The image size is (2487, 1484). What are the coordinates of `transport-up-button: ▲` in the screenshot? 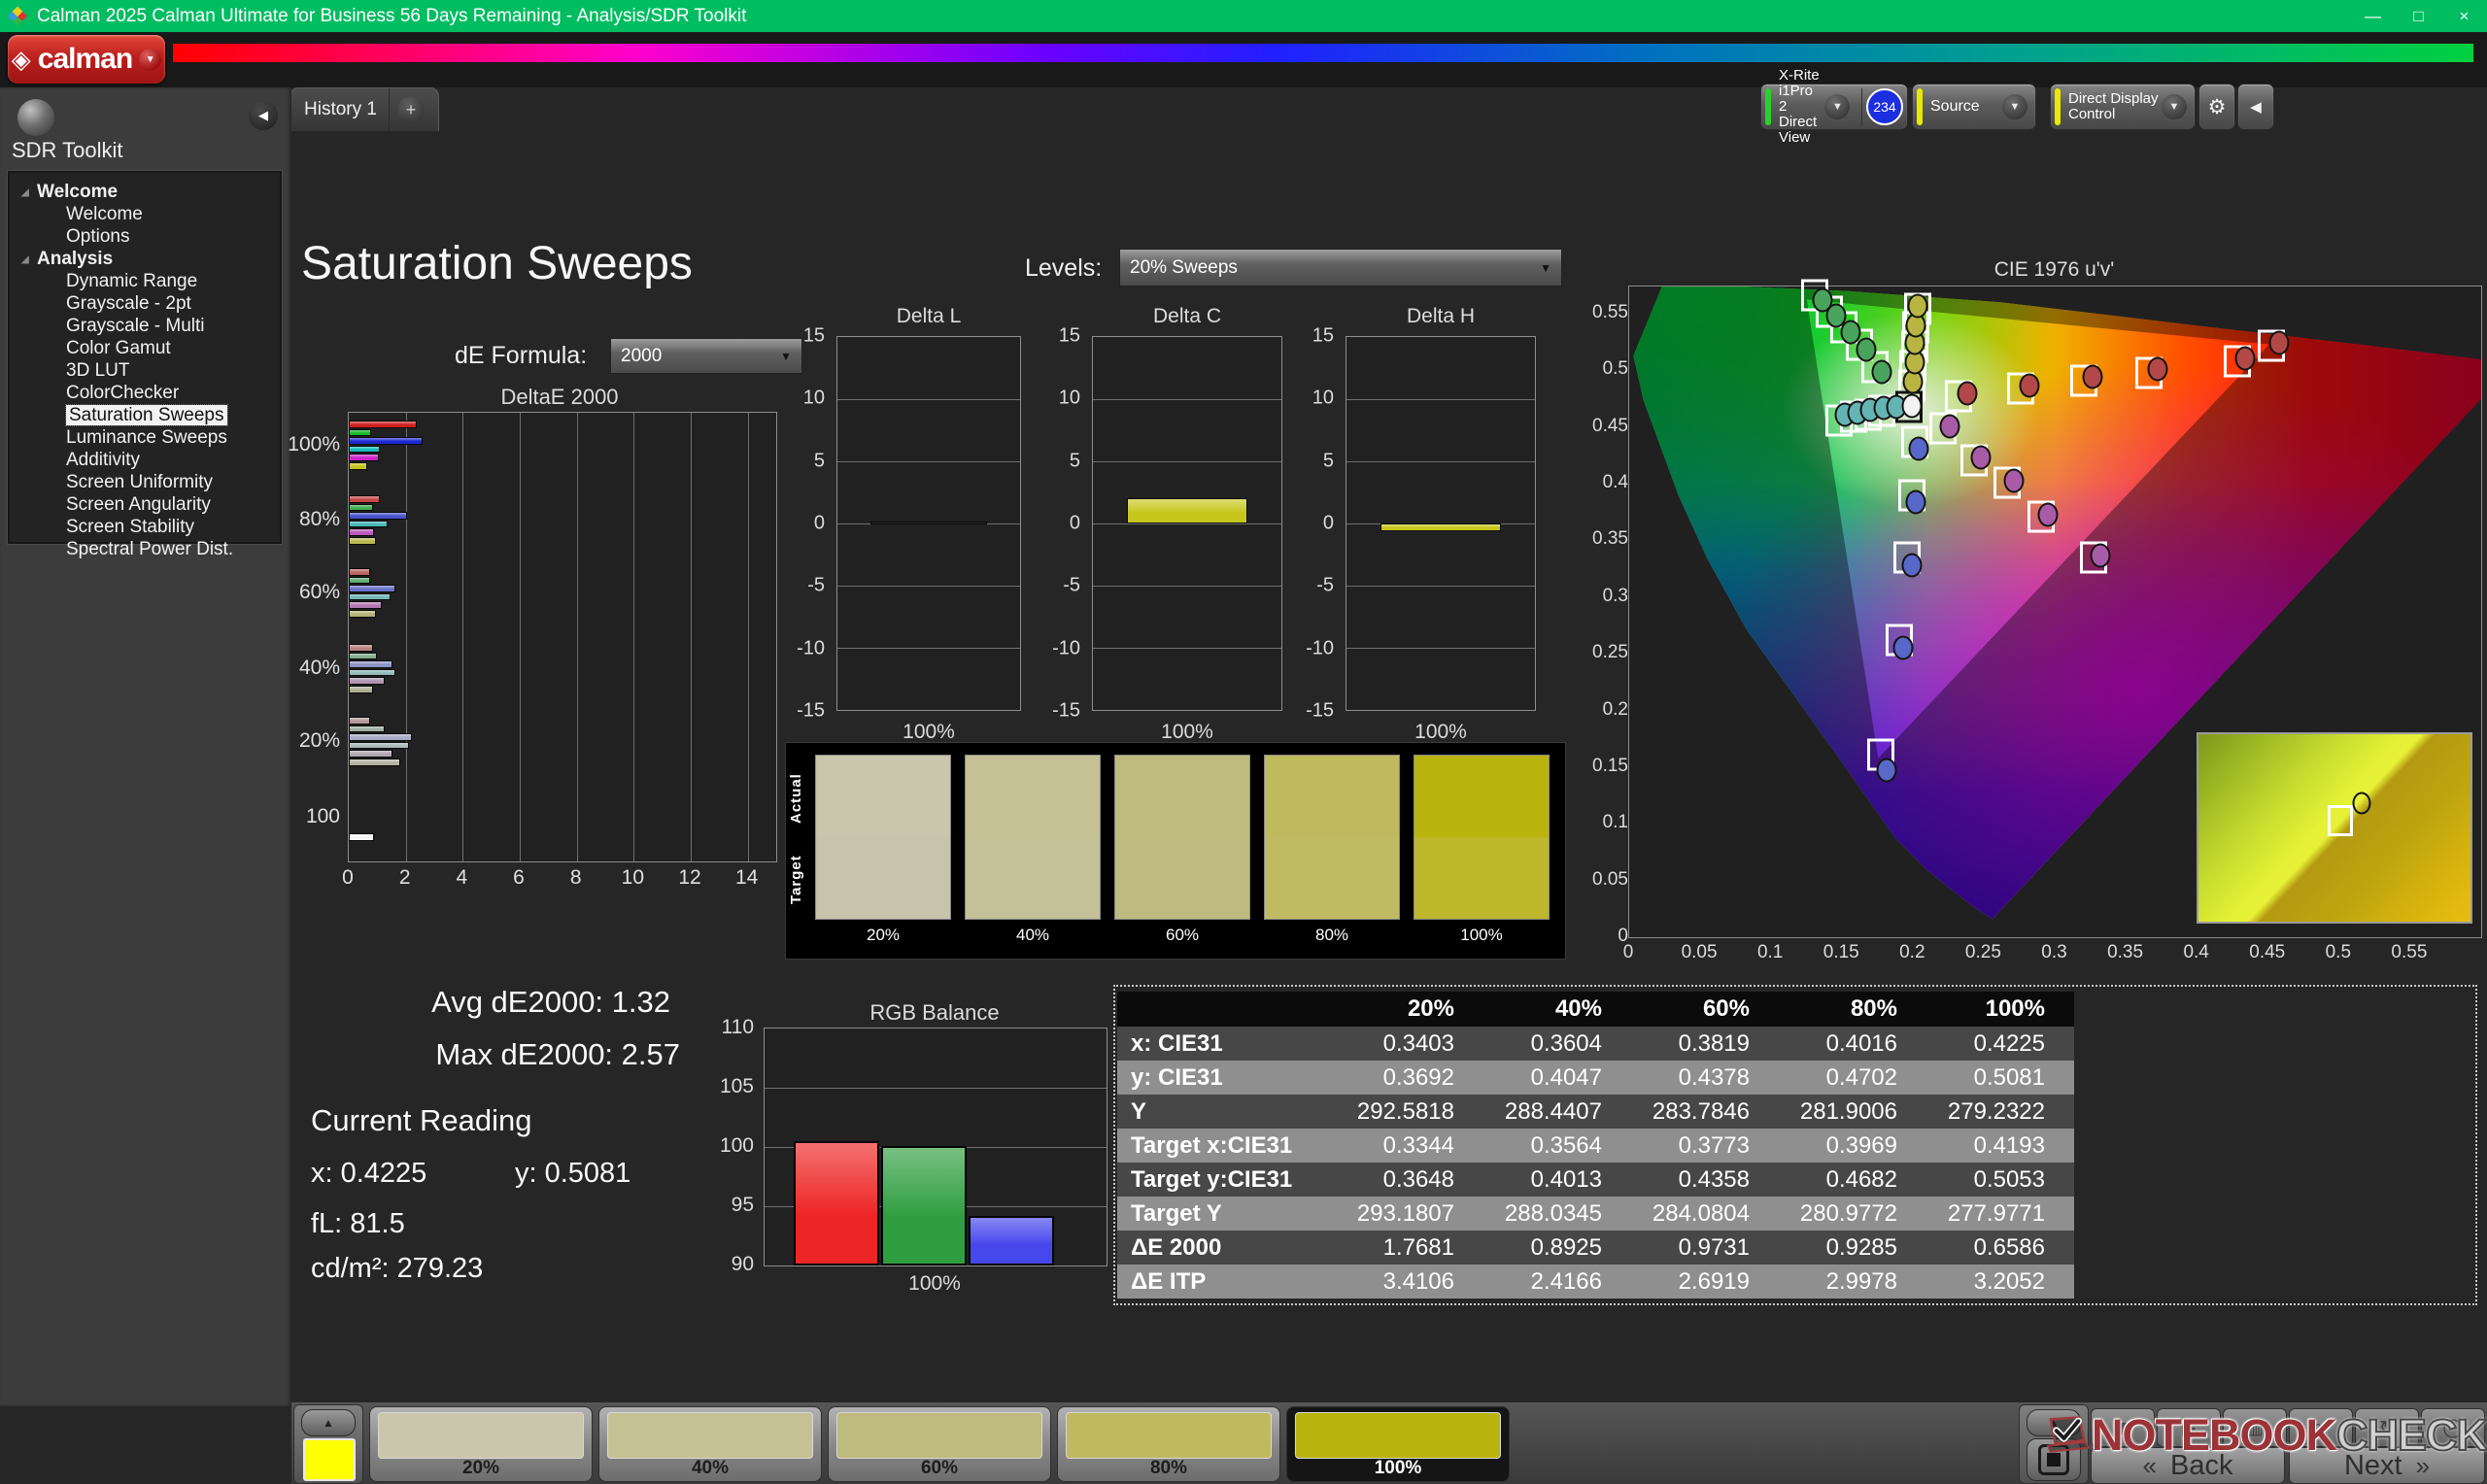 It's located at (2054, 1423).